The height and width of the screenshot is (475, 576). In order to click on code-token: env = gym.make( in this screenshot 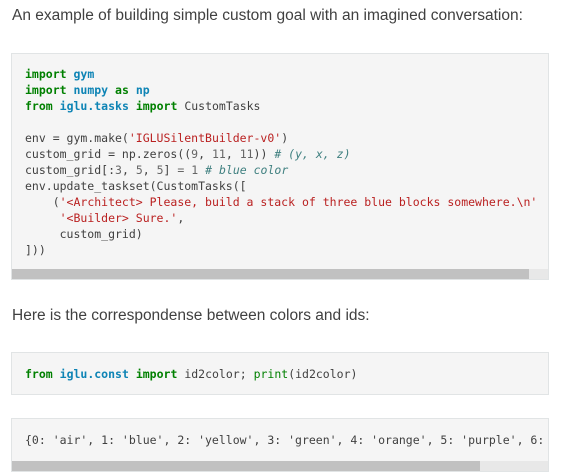, I will do `click(77, 138)`.